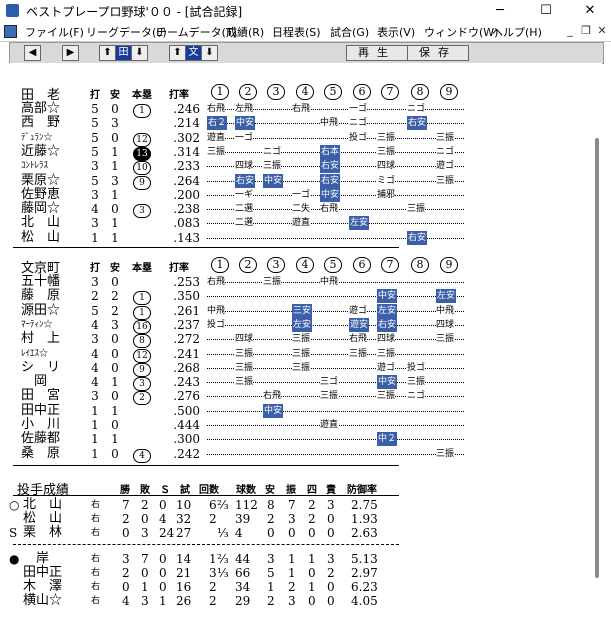 This screenshot has height=640, width=611. I want to click on down-arrow-icon: ⬇, so click(139, 53).